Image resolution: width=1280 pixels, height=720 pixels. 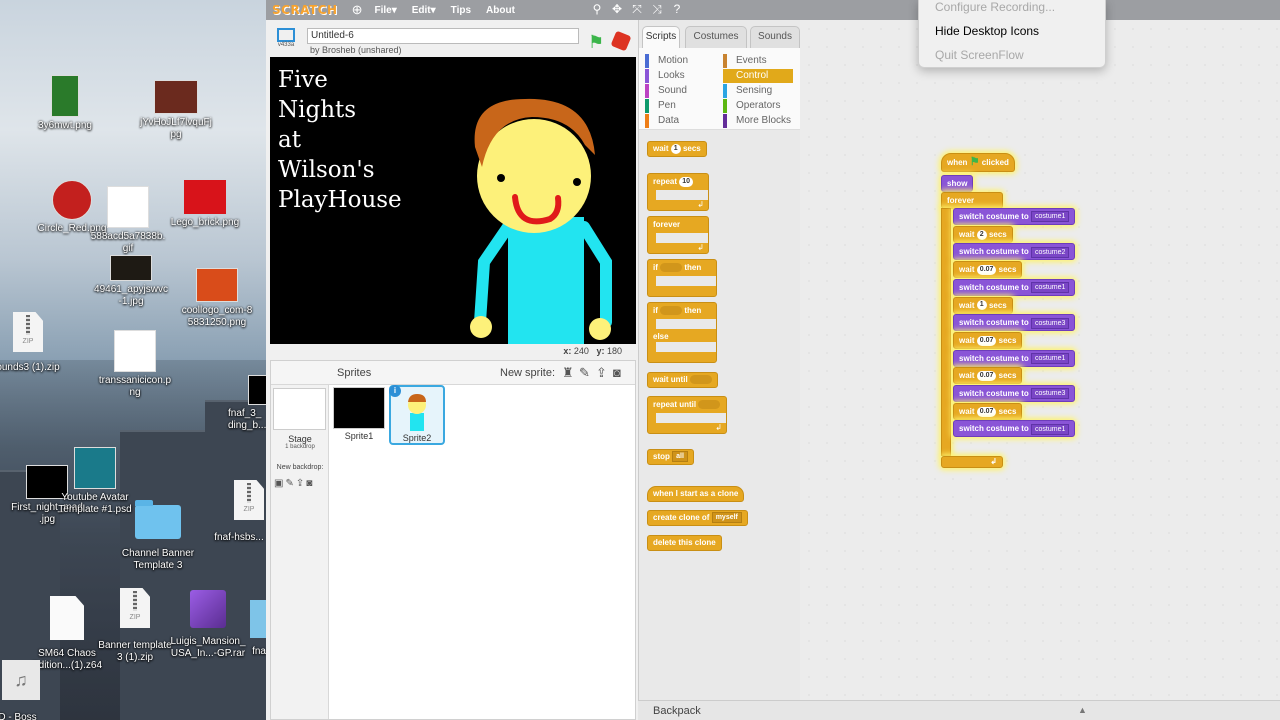 I want to click on language-globe-icon: ⊕, so click(x=357, y=10).